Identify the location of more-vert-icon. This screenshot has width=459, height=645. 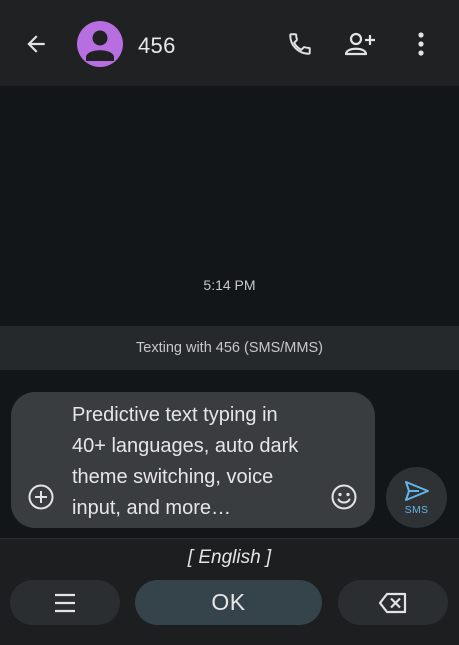
(421, 44).